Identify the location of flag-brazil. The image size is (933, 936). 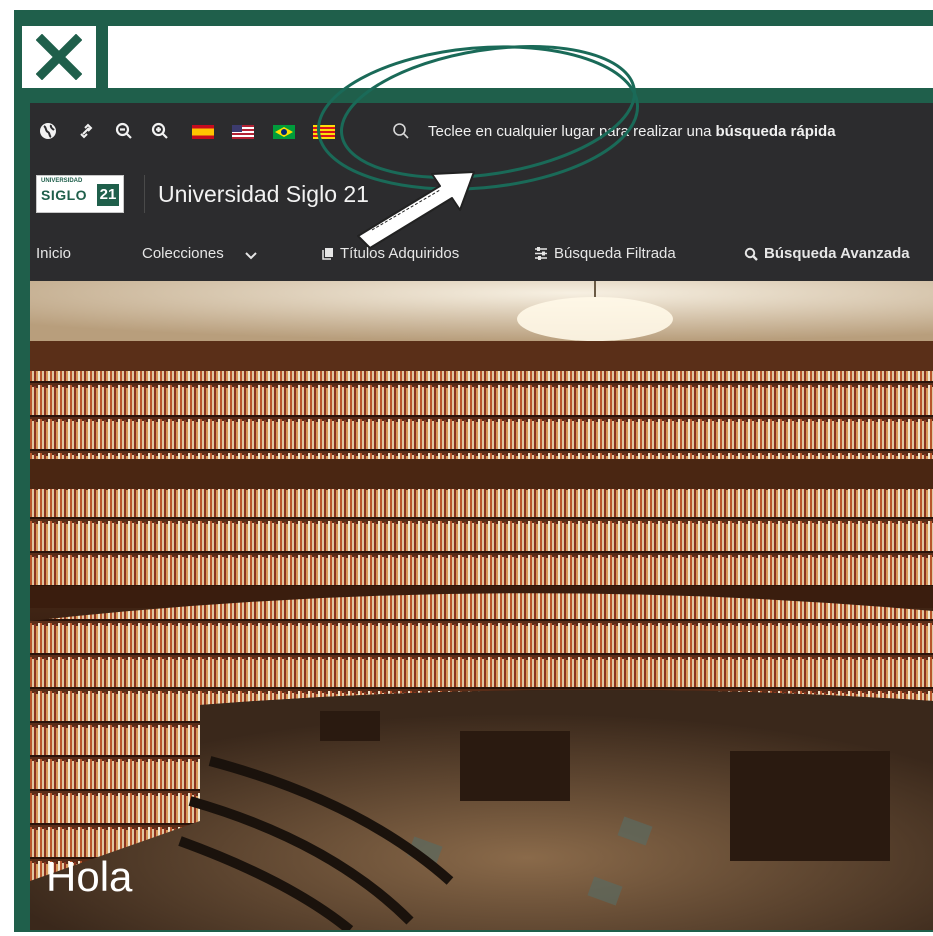
(284, 132).